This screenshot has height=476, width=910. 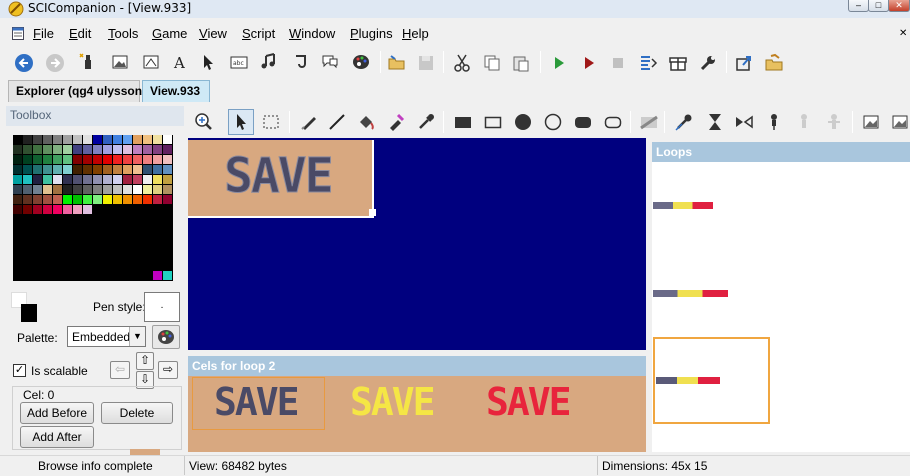 What do you see at coordinates (463, 122) in the screenshot?
I see `filled-rect-icon` at bounding box center [463, 122].